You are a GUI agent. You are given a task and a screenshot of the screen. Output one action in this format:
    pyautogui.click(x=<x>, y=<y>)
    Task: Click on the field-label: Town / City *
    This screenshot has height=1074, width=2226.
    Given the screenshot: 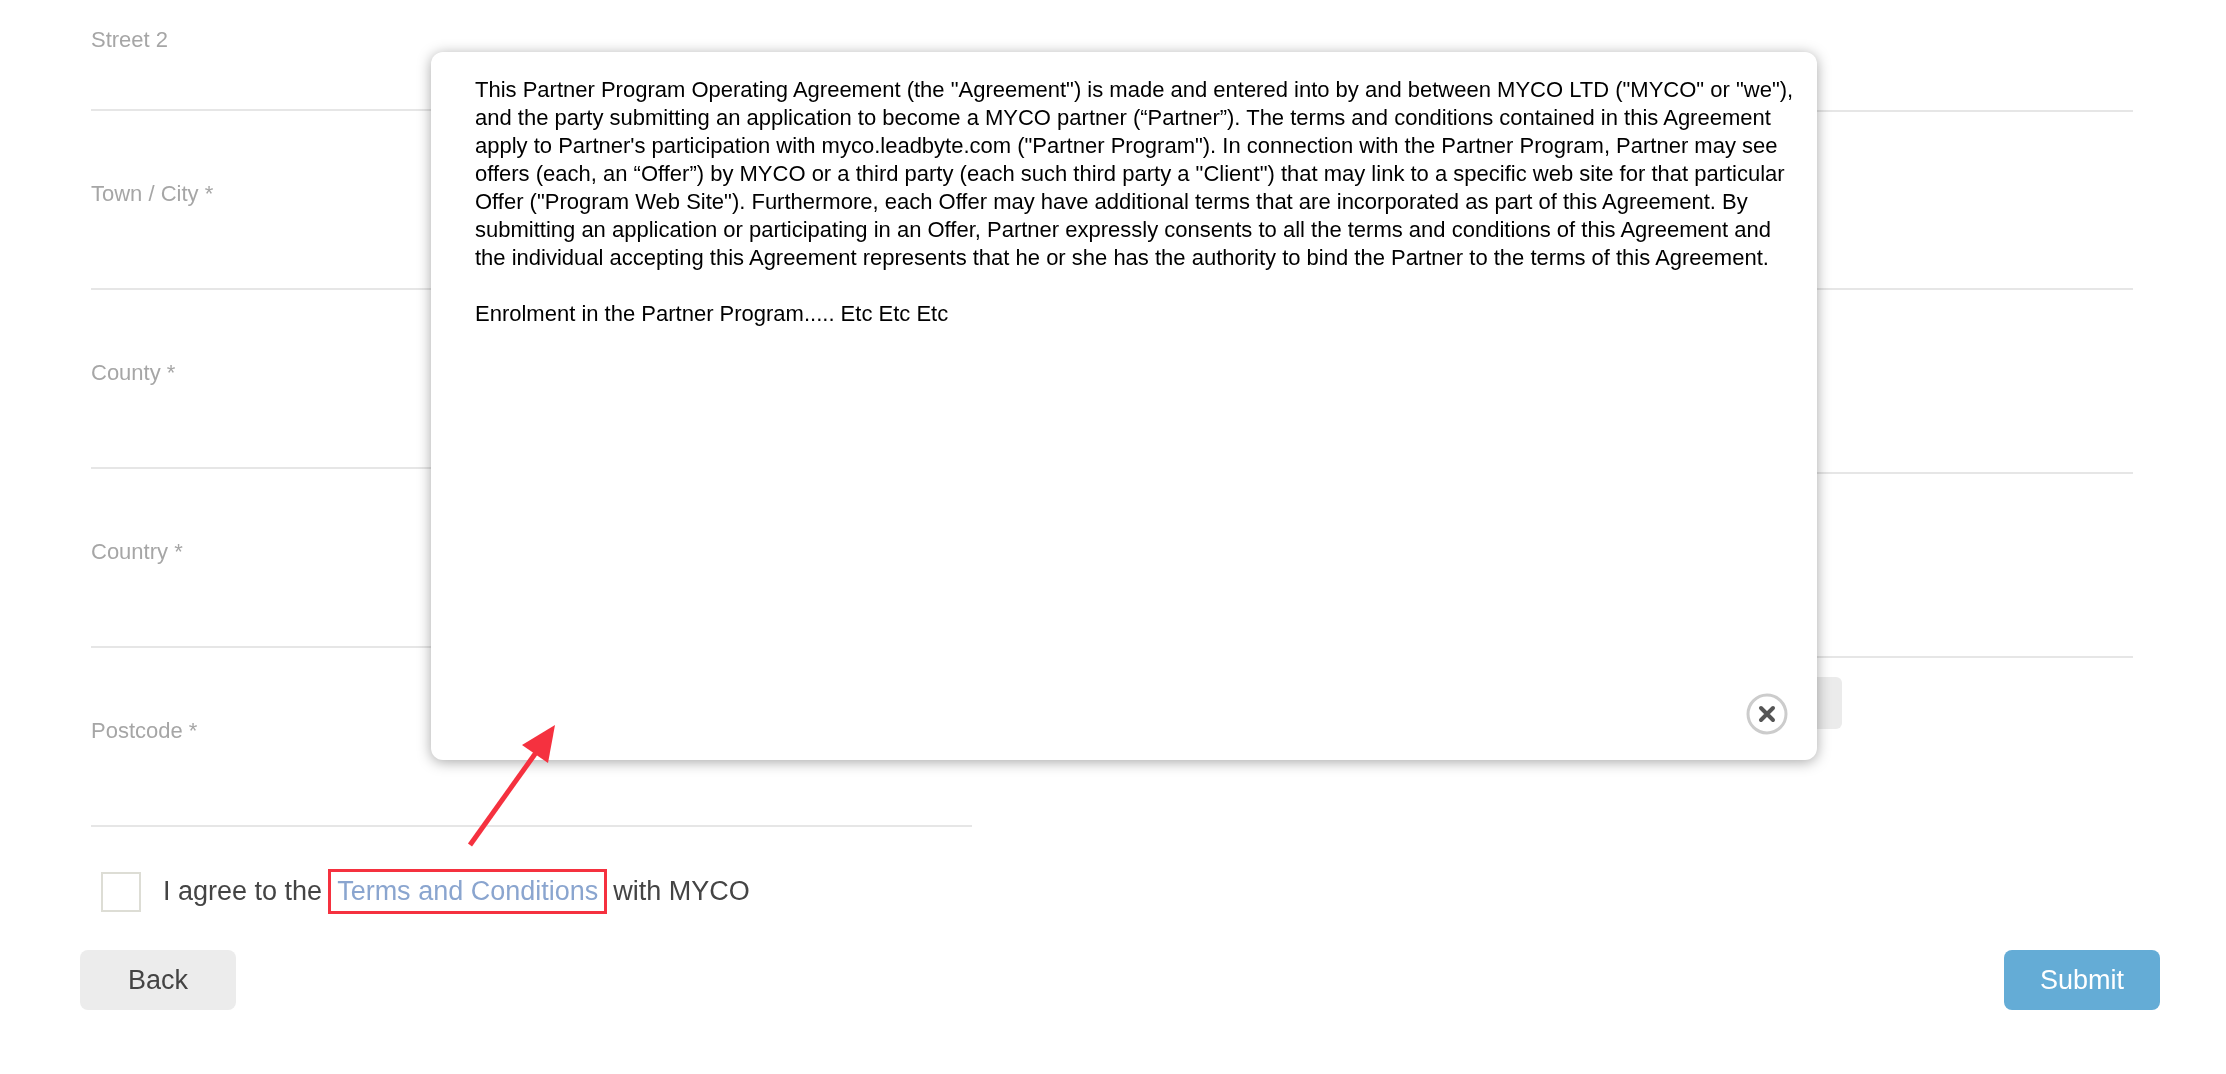 What is the action you would take?
    pyautogui.click(x=152, y=193)
    